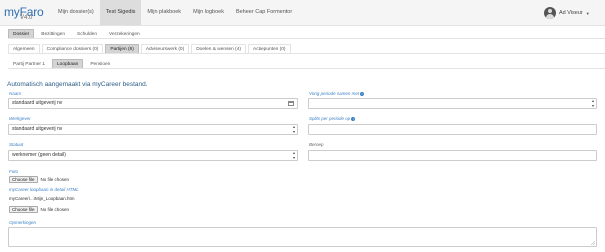 Image resolution: width=605 pixels, height=252 pixels. Describe the element at coordinates (153, 155) in the screenshot. I see `statuut-select: werknemer (geen detail) ▴ ▾` at that location.